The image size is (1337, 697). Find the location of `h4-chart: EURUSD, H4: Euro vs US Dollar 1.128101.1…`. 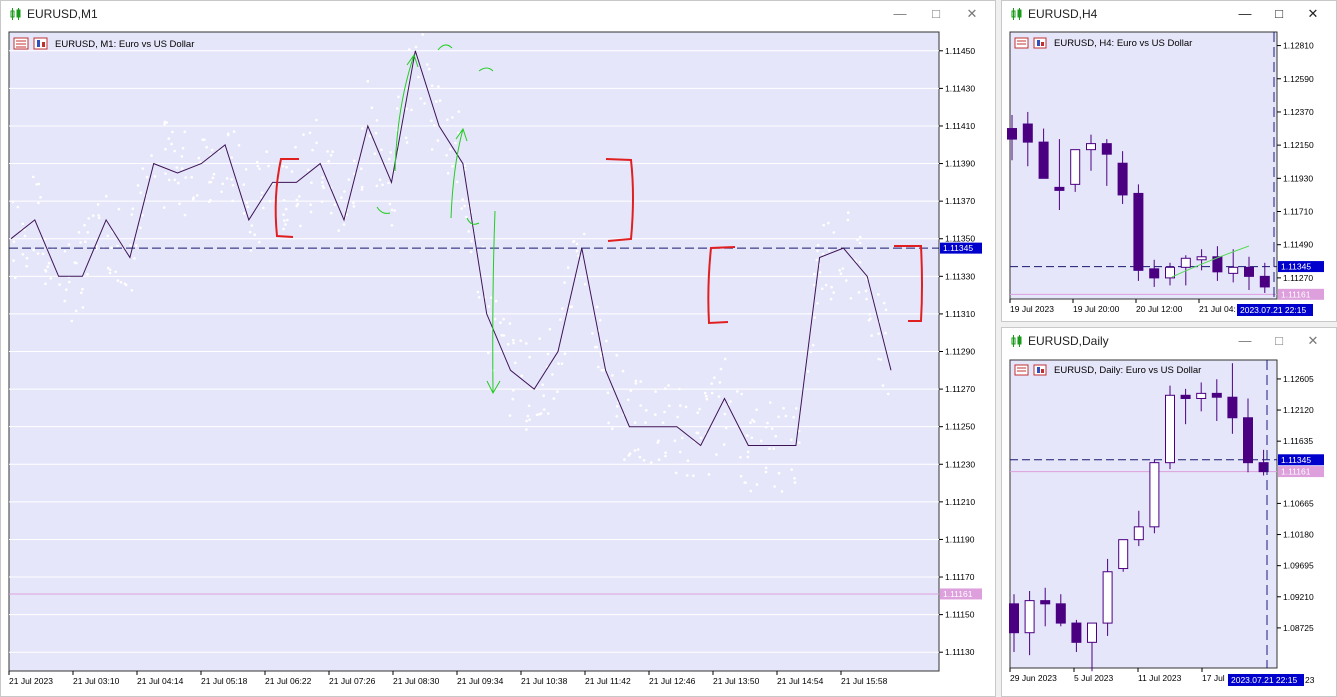

h4-chart: EURUSD, H4: Euro vs US Dollar 1.128101.1… is located at coordinates (1169, 161).